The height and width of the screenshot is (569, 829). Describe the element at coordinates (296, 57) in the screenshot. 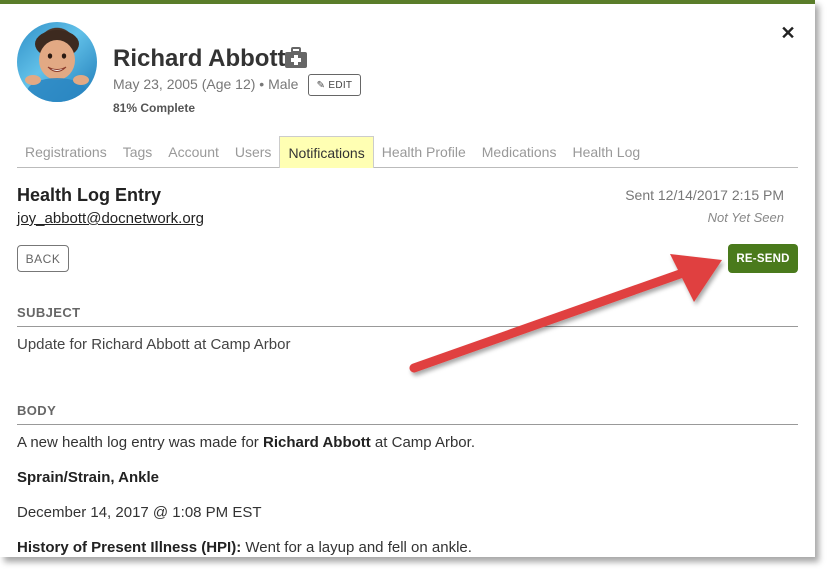

I see `medical-kit-icon` at that location.